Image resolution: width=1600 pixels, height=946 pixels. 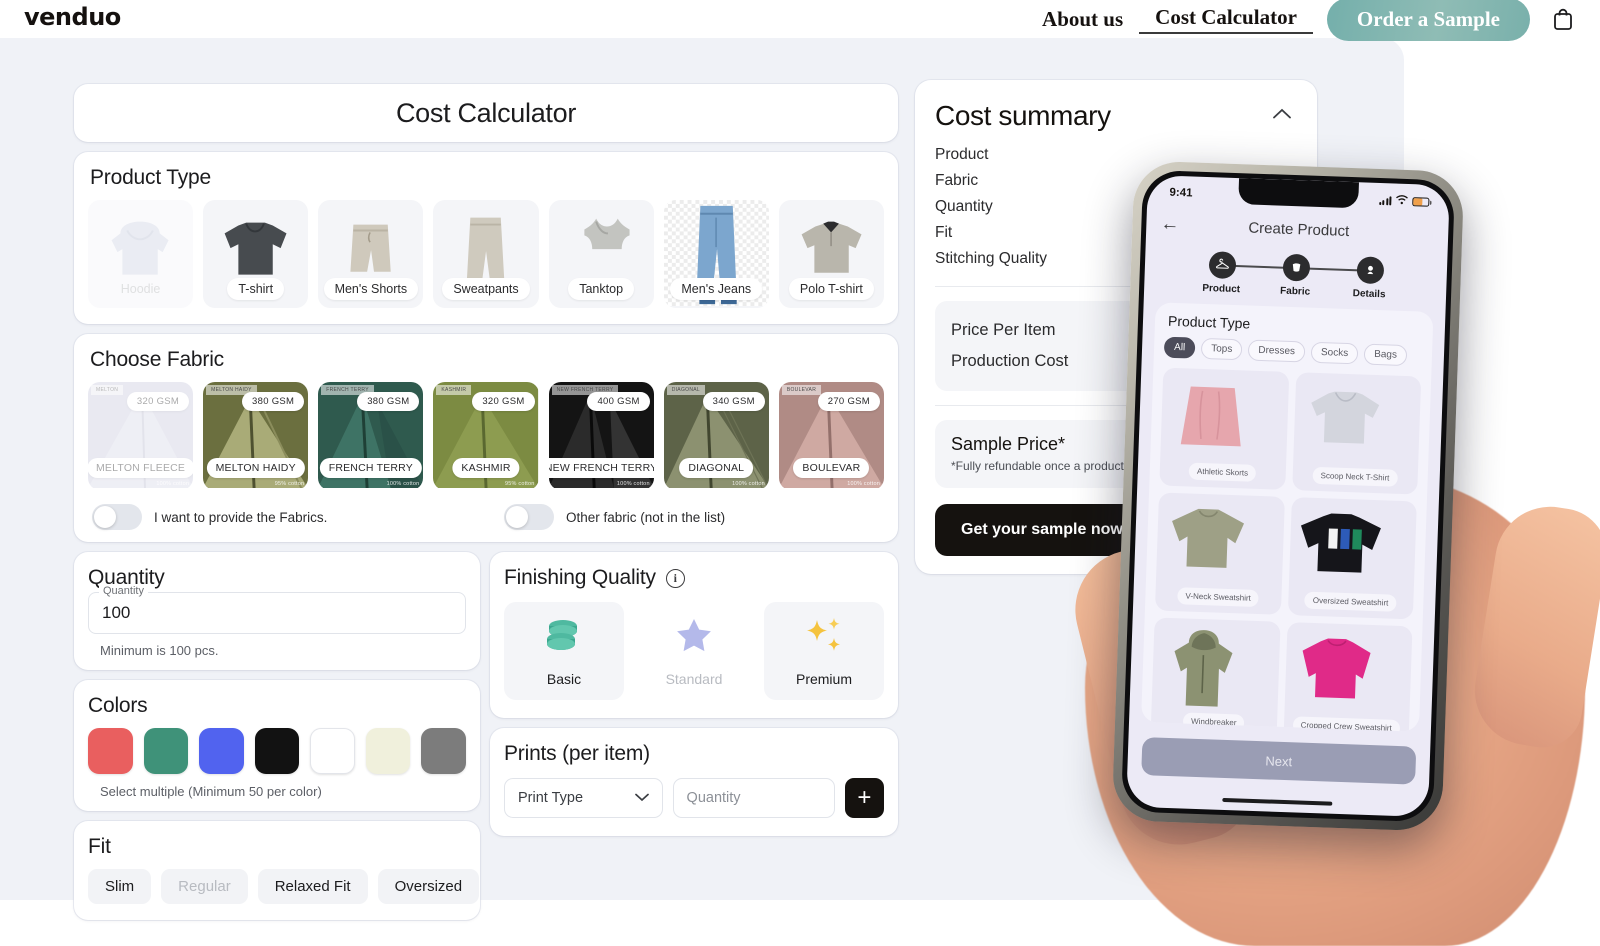 I want to click on fabric-option-boulevar: BOULEVAR 270 GSM BOULEVAR 100% cotton, so click(x=831, y=436).